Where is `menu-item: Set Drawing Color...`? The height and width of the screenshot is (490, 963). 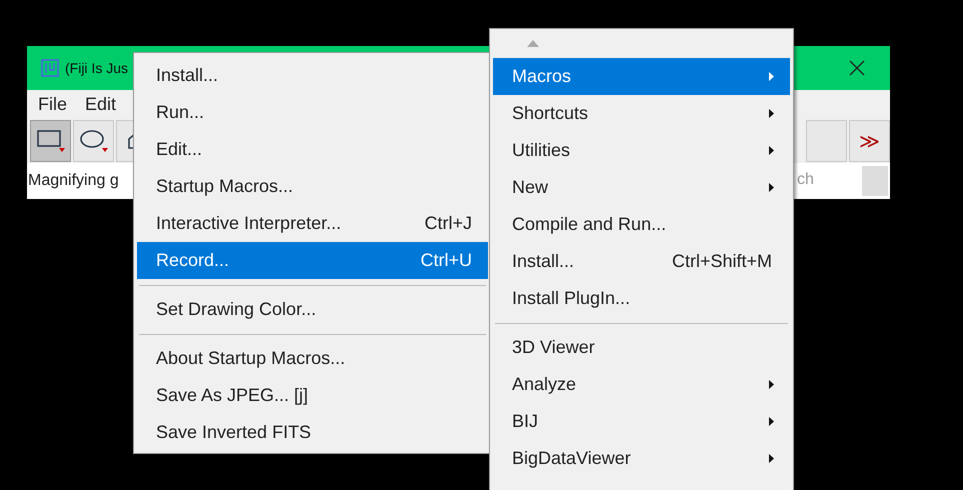
menu-item: Set Drawing Color... is located at coordinates (312, 309).